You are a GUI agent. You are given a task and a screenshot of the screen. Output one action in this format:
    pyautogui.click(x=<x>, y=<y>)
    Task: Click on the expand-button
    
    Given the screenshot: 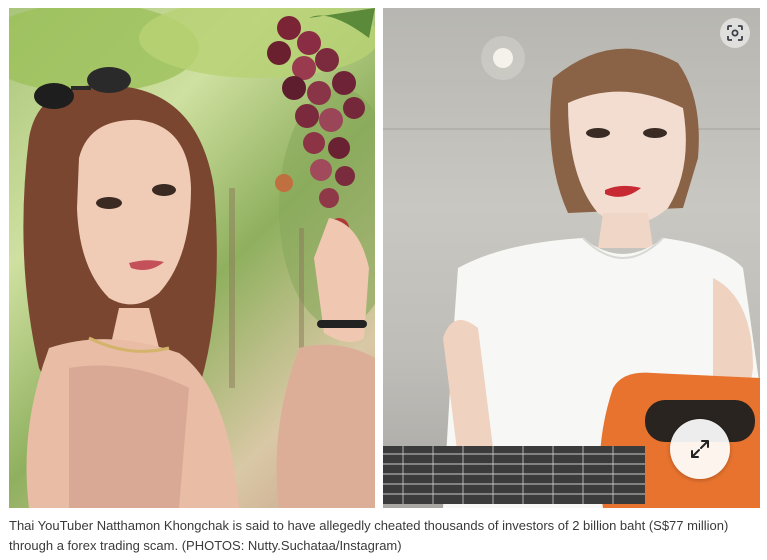 What is the action you would take?
    pyautogui.click(x=700, y=449)
    